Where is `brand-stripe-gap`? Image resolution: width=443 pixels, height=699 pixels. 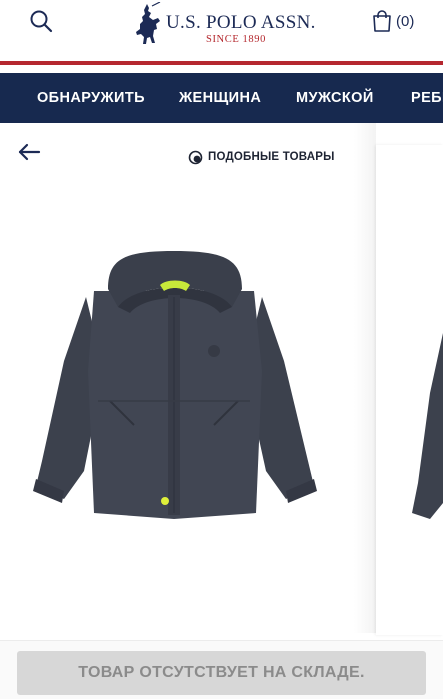
brand-stripe-gap is located at coordinates (221, 67).